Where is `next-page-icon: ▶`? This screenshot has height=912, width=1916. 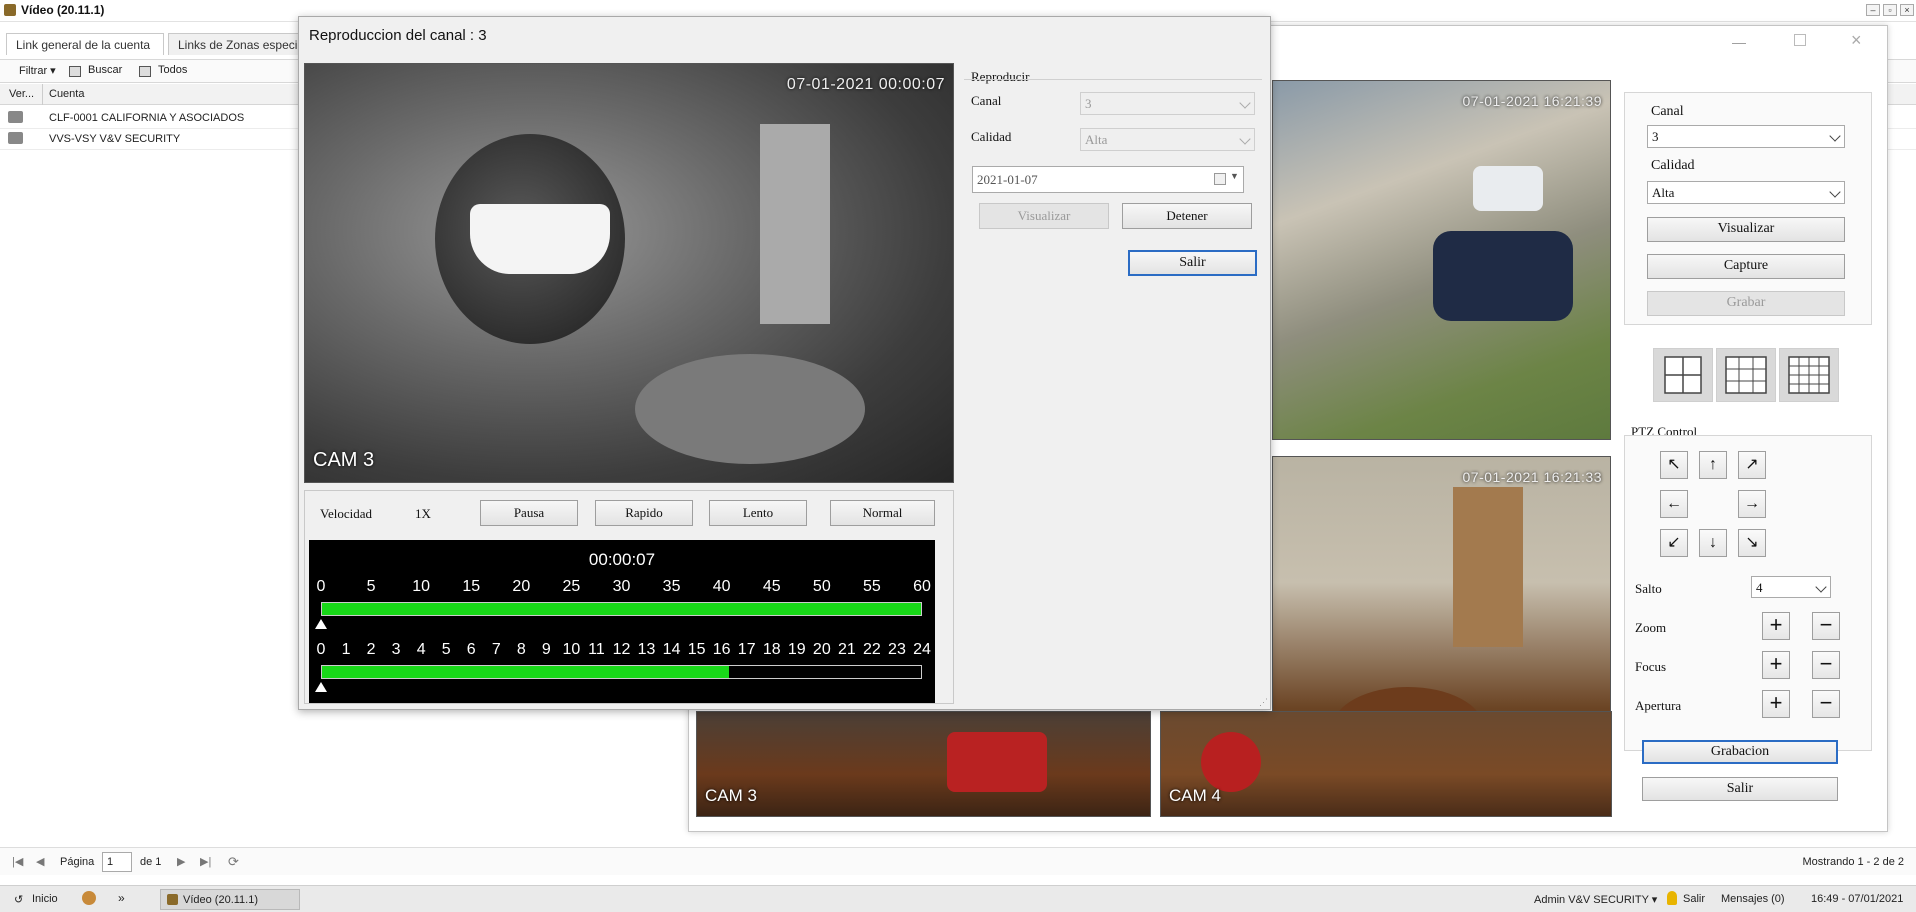
next-page-icon: ▶ is located at coordinates (181, 861).